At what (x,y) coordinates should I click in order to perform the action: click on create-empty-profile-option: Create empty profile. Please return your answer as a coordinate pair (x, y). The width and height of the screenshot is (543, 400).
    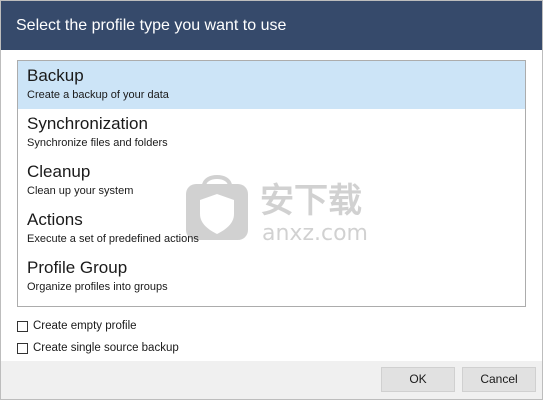
    Looking at the image, I should click on (77, 326).